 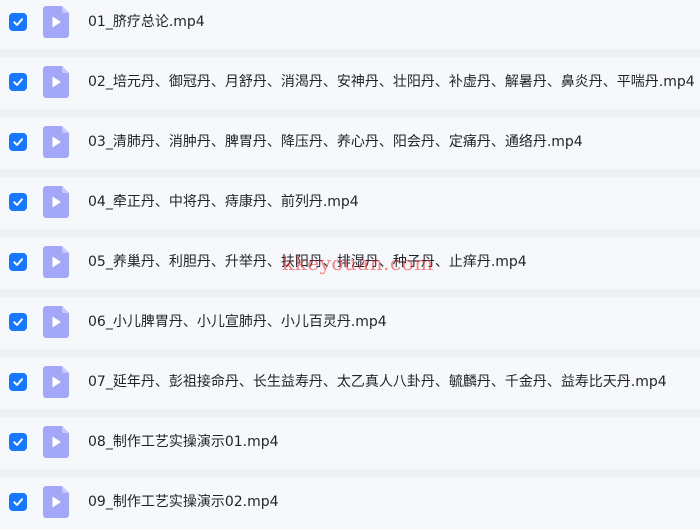 I want to click on file-name: 03_清肺丹、消肿丹、脾胃丹、降压丹、养心丹、阳会丹、定痛丹、通络丹.mp4, so click(x=335, y=142).